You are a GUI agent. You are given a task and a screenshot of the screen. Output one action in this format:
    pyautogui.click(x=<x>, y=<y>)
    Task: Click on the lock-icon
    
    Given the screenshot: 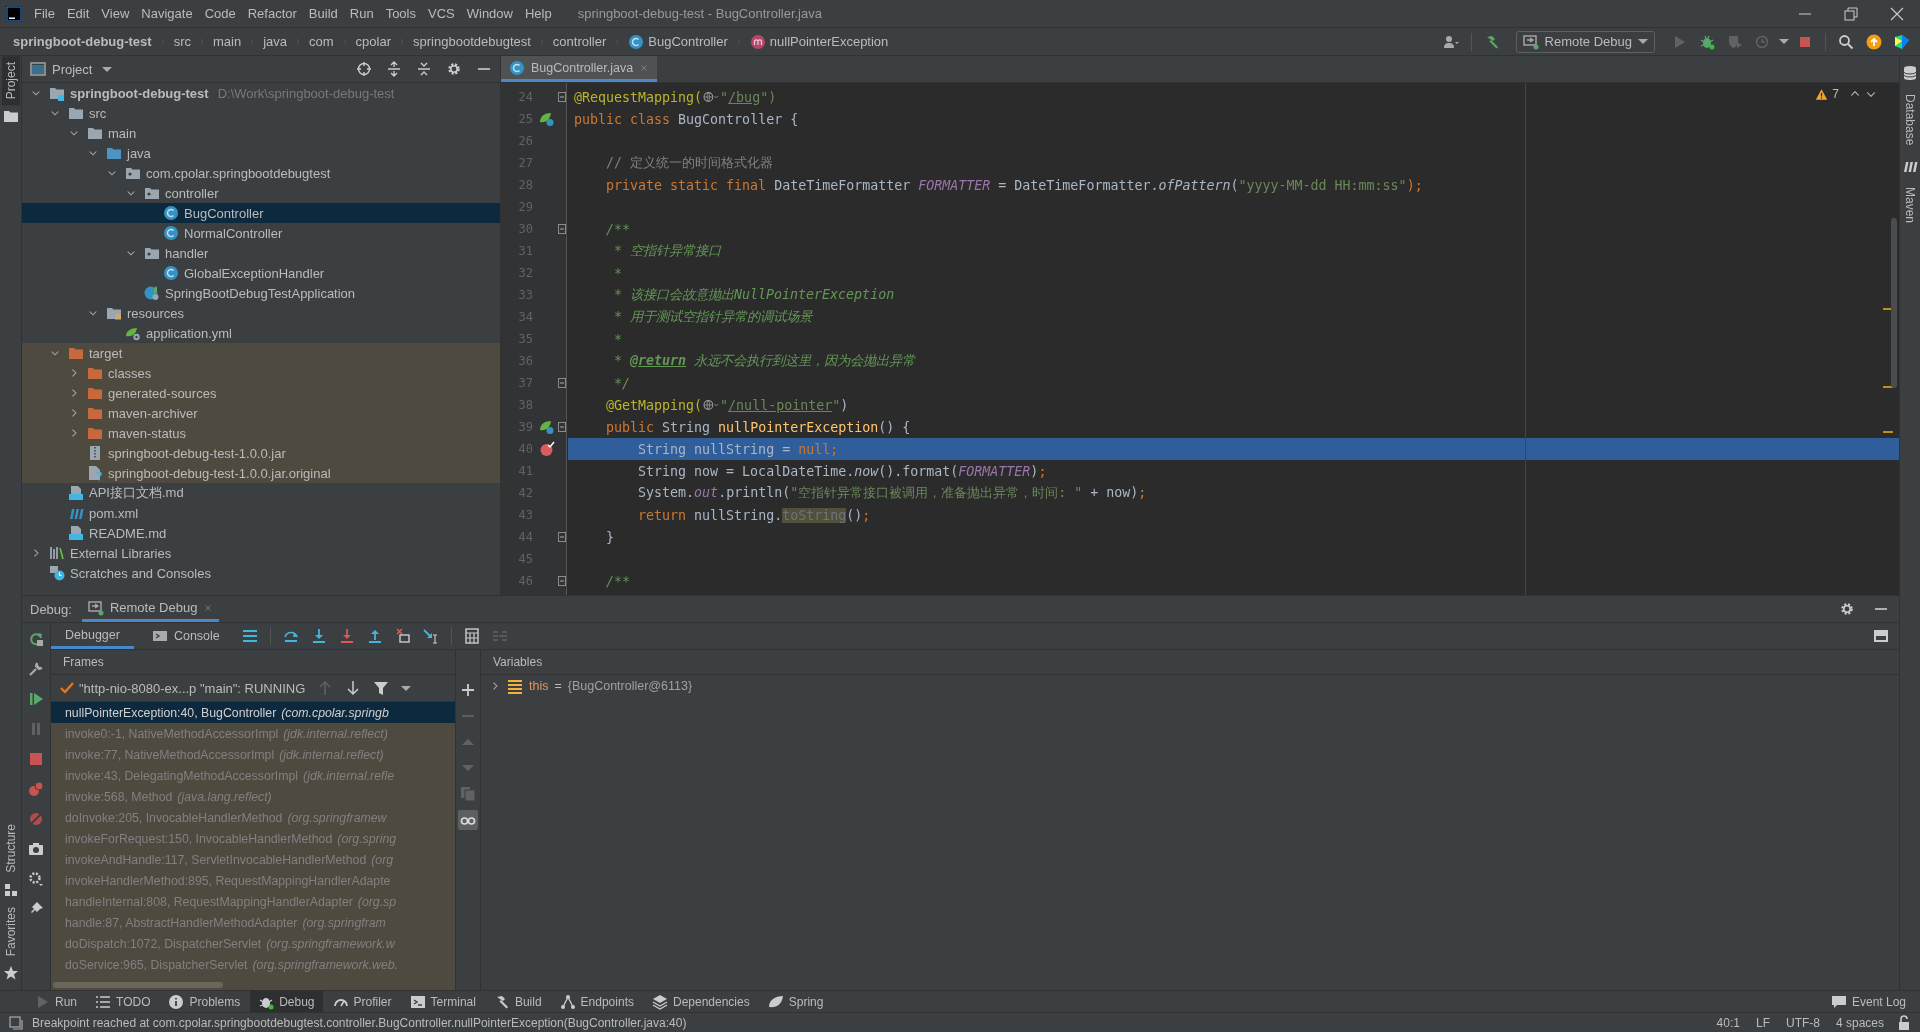 What is the action you would take?
    pyautogui.click(x=1904, y=1022)
    